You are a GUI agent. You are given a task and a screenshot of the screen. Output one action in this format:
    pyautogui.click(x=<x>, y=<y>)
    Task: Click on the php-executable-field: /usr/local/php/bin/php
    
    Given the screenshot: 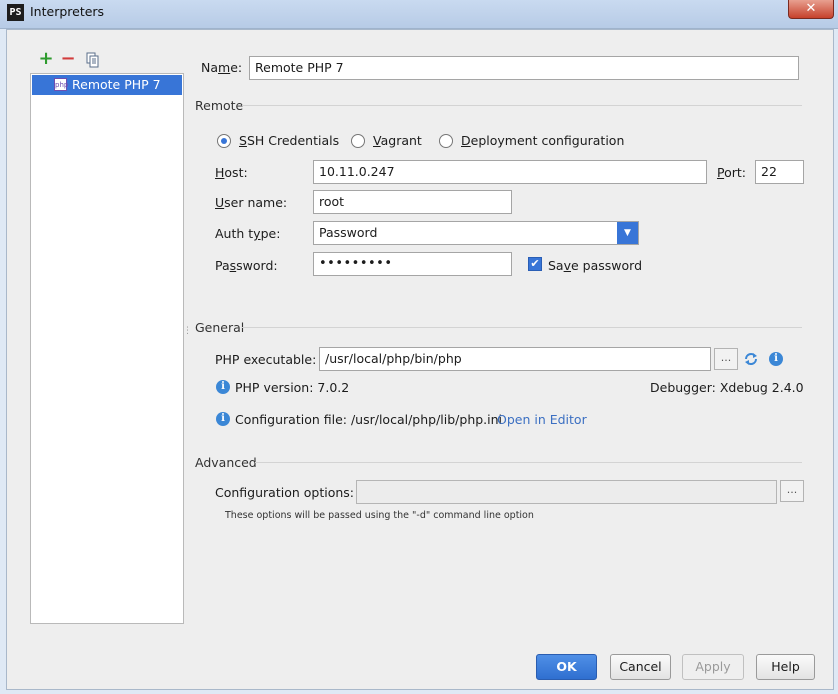 What is the action you would take?
    pyautogui.click(x=515, y=359)
    